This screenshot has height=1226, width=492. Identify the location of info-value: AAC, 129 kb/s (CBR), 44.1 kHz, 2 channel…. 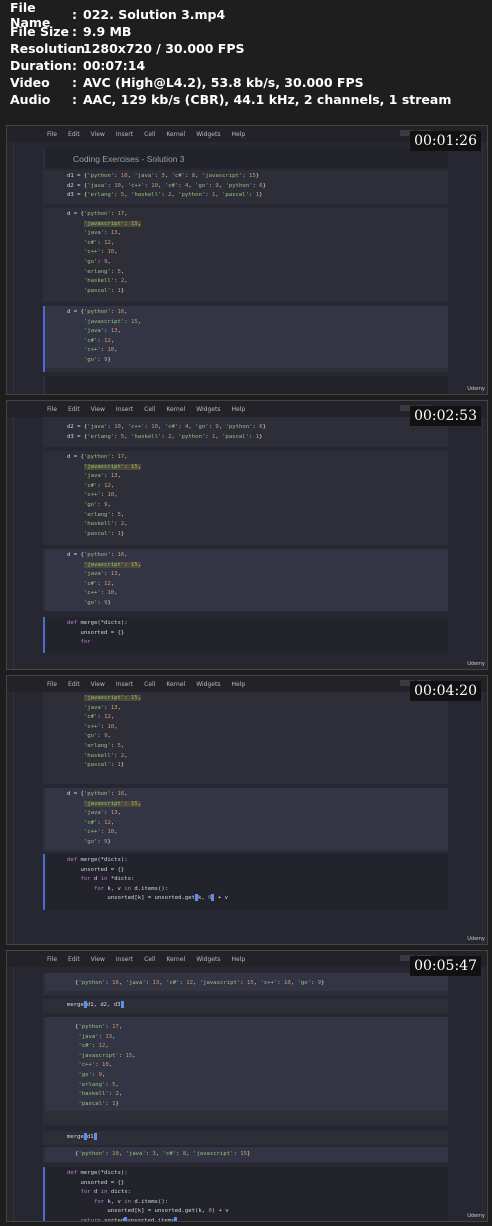
(267, 99).